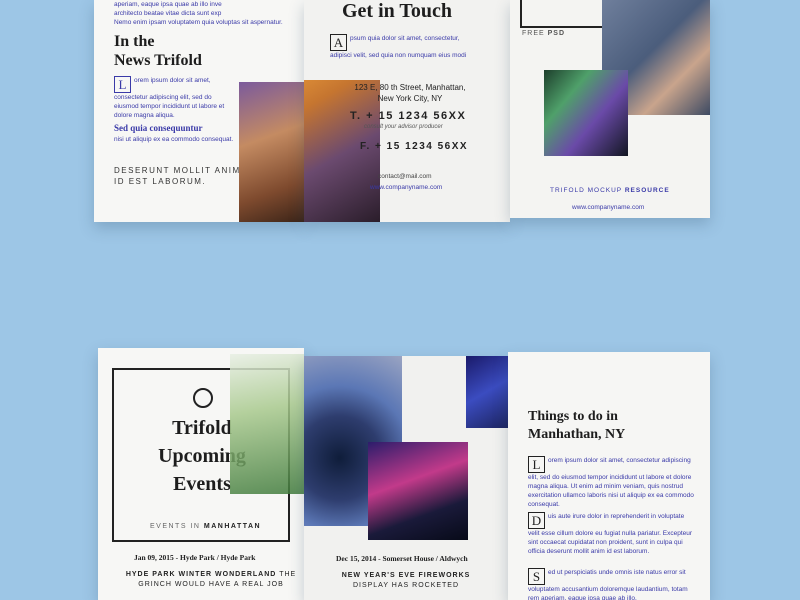  What do you see at coordinates (487, 392) in the screenshot?
I see `mixer-photo` at bounding box center [487, 392].